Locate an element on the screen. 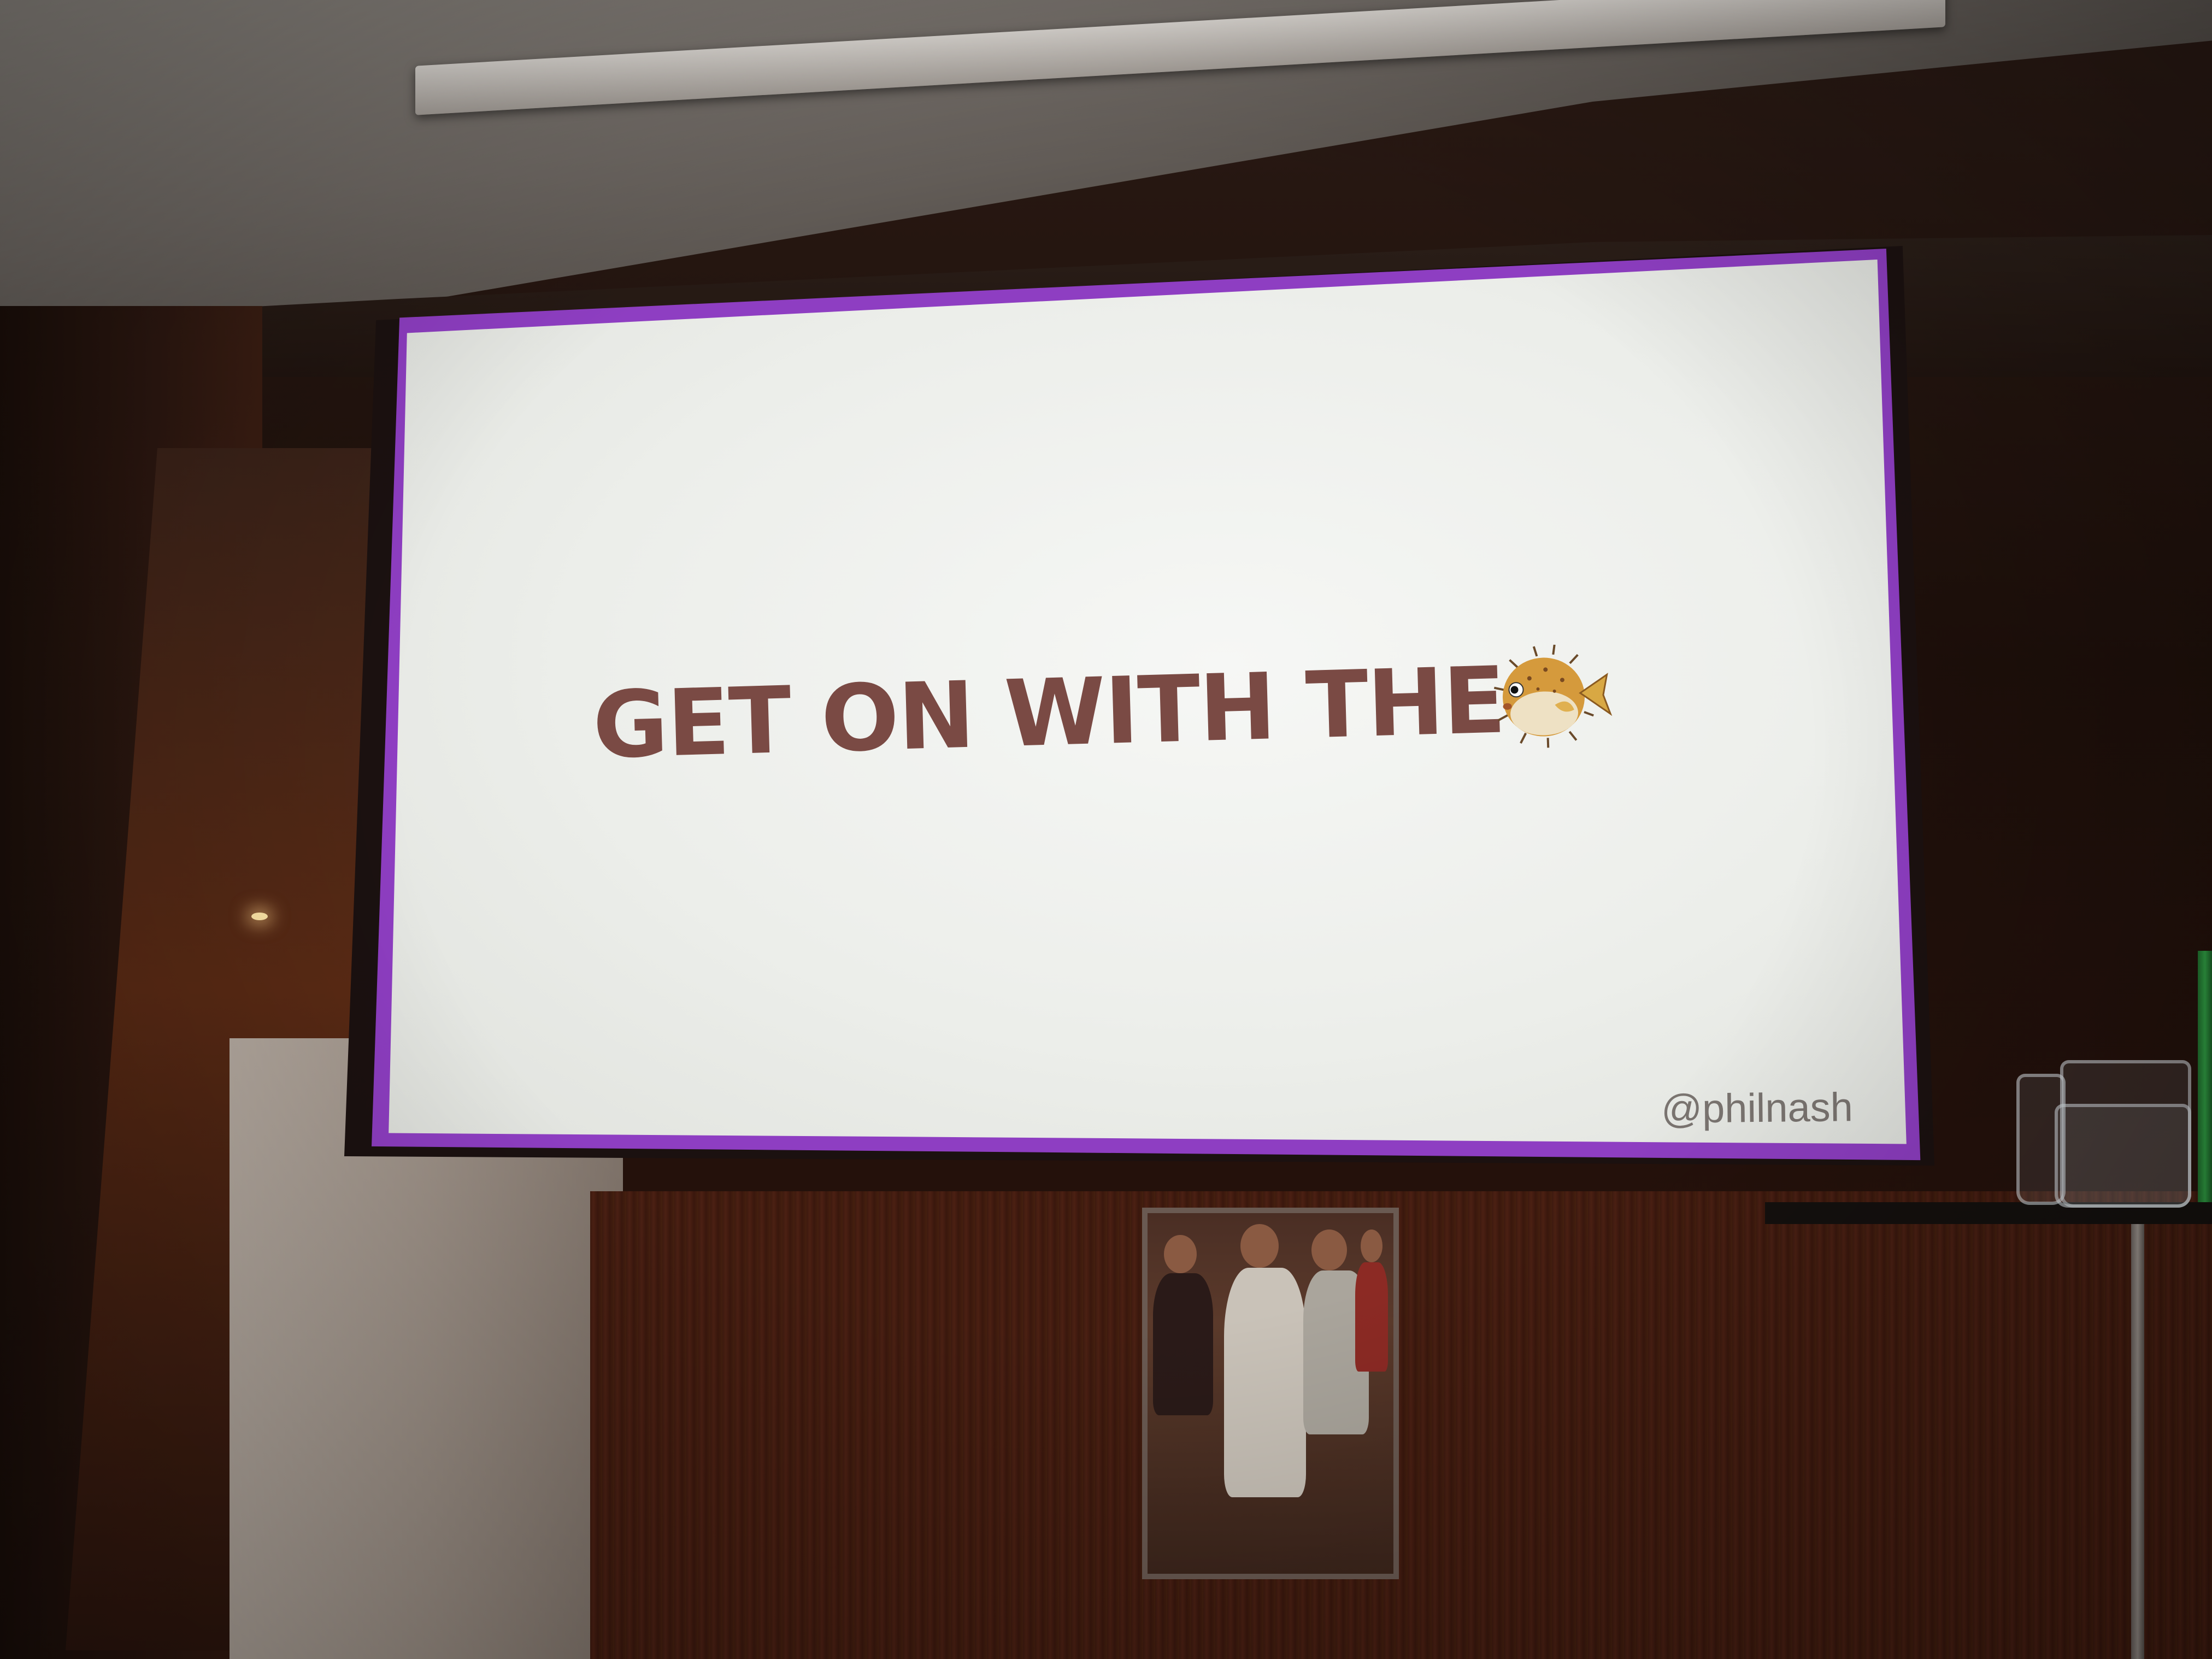 The width and height of the screenshot is (2212, 1659). slide-twitter-handle: @philnash is located at coordinates (1757, 1108).